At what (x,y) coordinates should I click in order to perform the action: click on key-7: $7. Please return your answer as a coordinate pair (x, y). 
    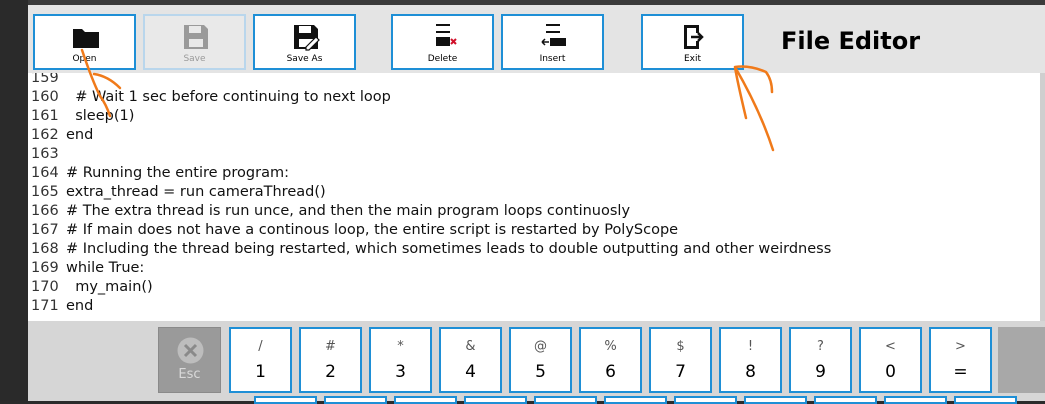
    Looking at the image, I should click on (680, 360).